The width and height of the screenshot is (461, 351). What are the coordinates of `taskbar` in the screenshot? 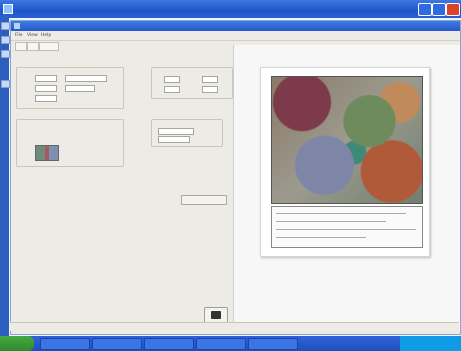 It's located at (230, 343).